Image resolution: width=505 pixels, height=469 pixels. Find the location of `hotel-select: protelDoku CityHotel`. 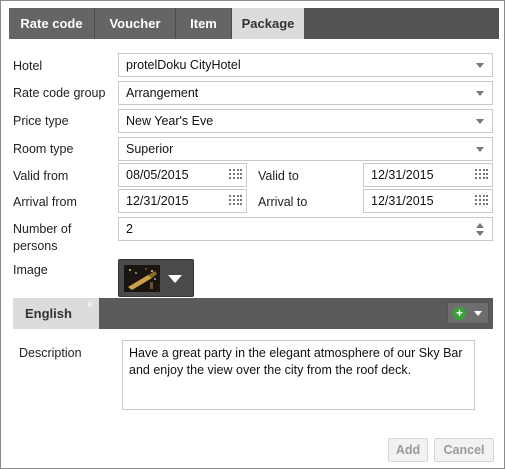

hotel-select: protelDoku CityHotel is located at coordinates (305, 65).